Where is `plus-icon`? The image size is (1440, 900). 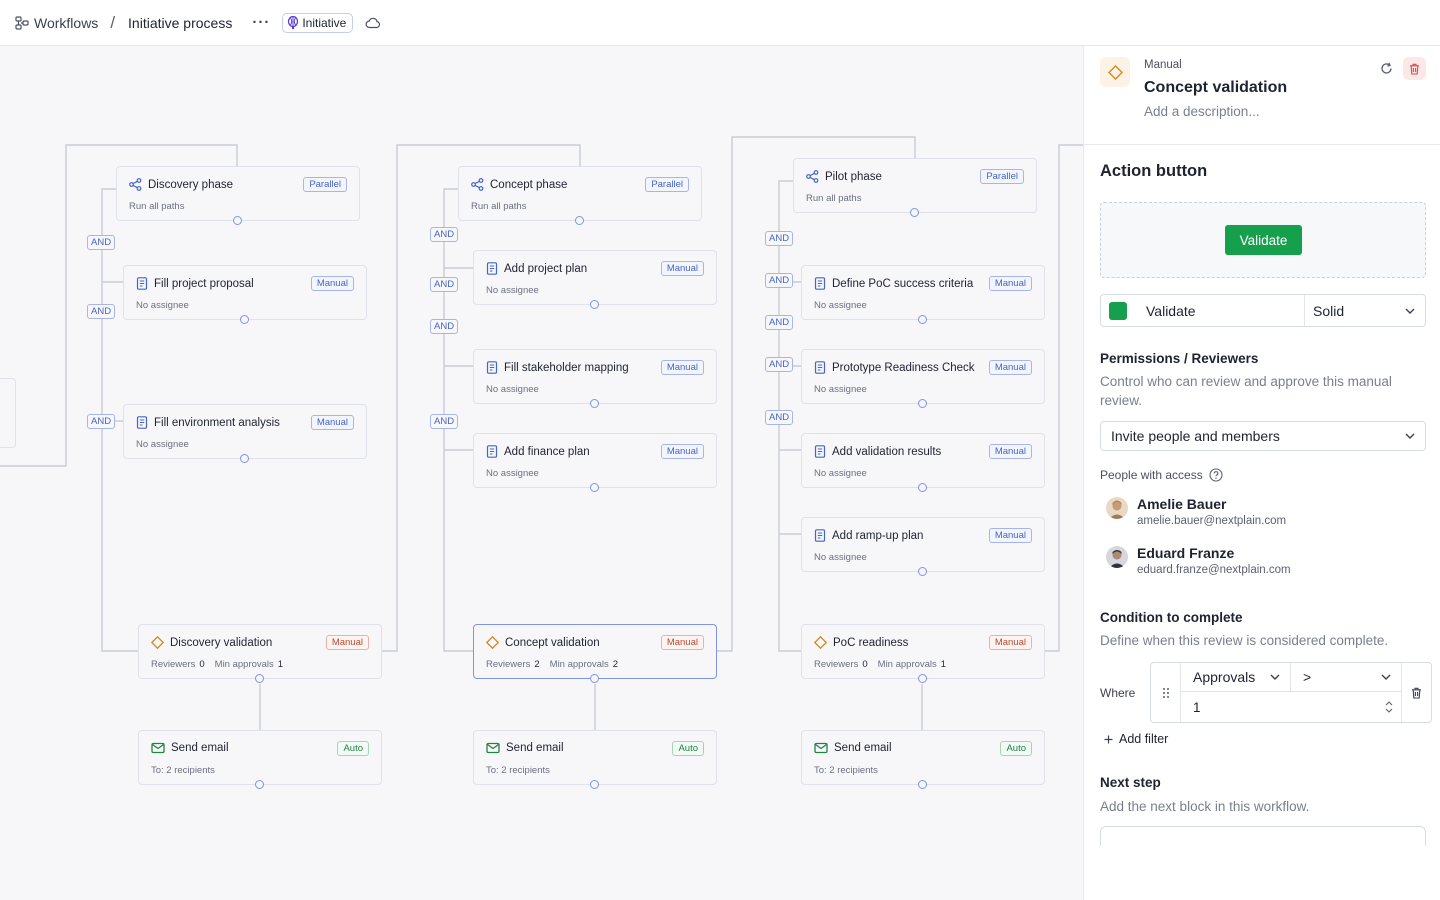 plus-icon is located at coordinates (1108, 739).